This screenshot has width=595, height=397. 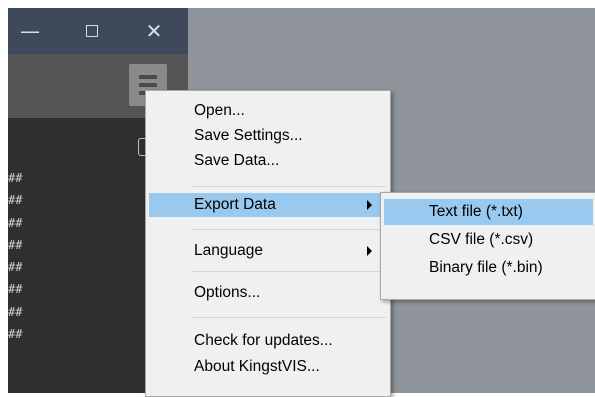 I want to click on submenu-item-binary-file: Binary file (*.bin), so click(x=488, y=268).